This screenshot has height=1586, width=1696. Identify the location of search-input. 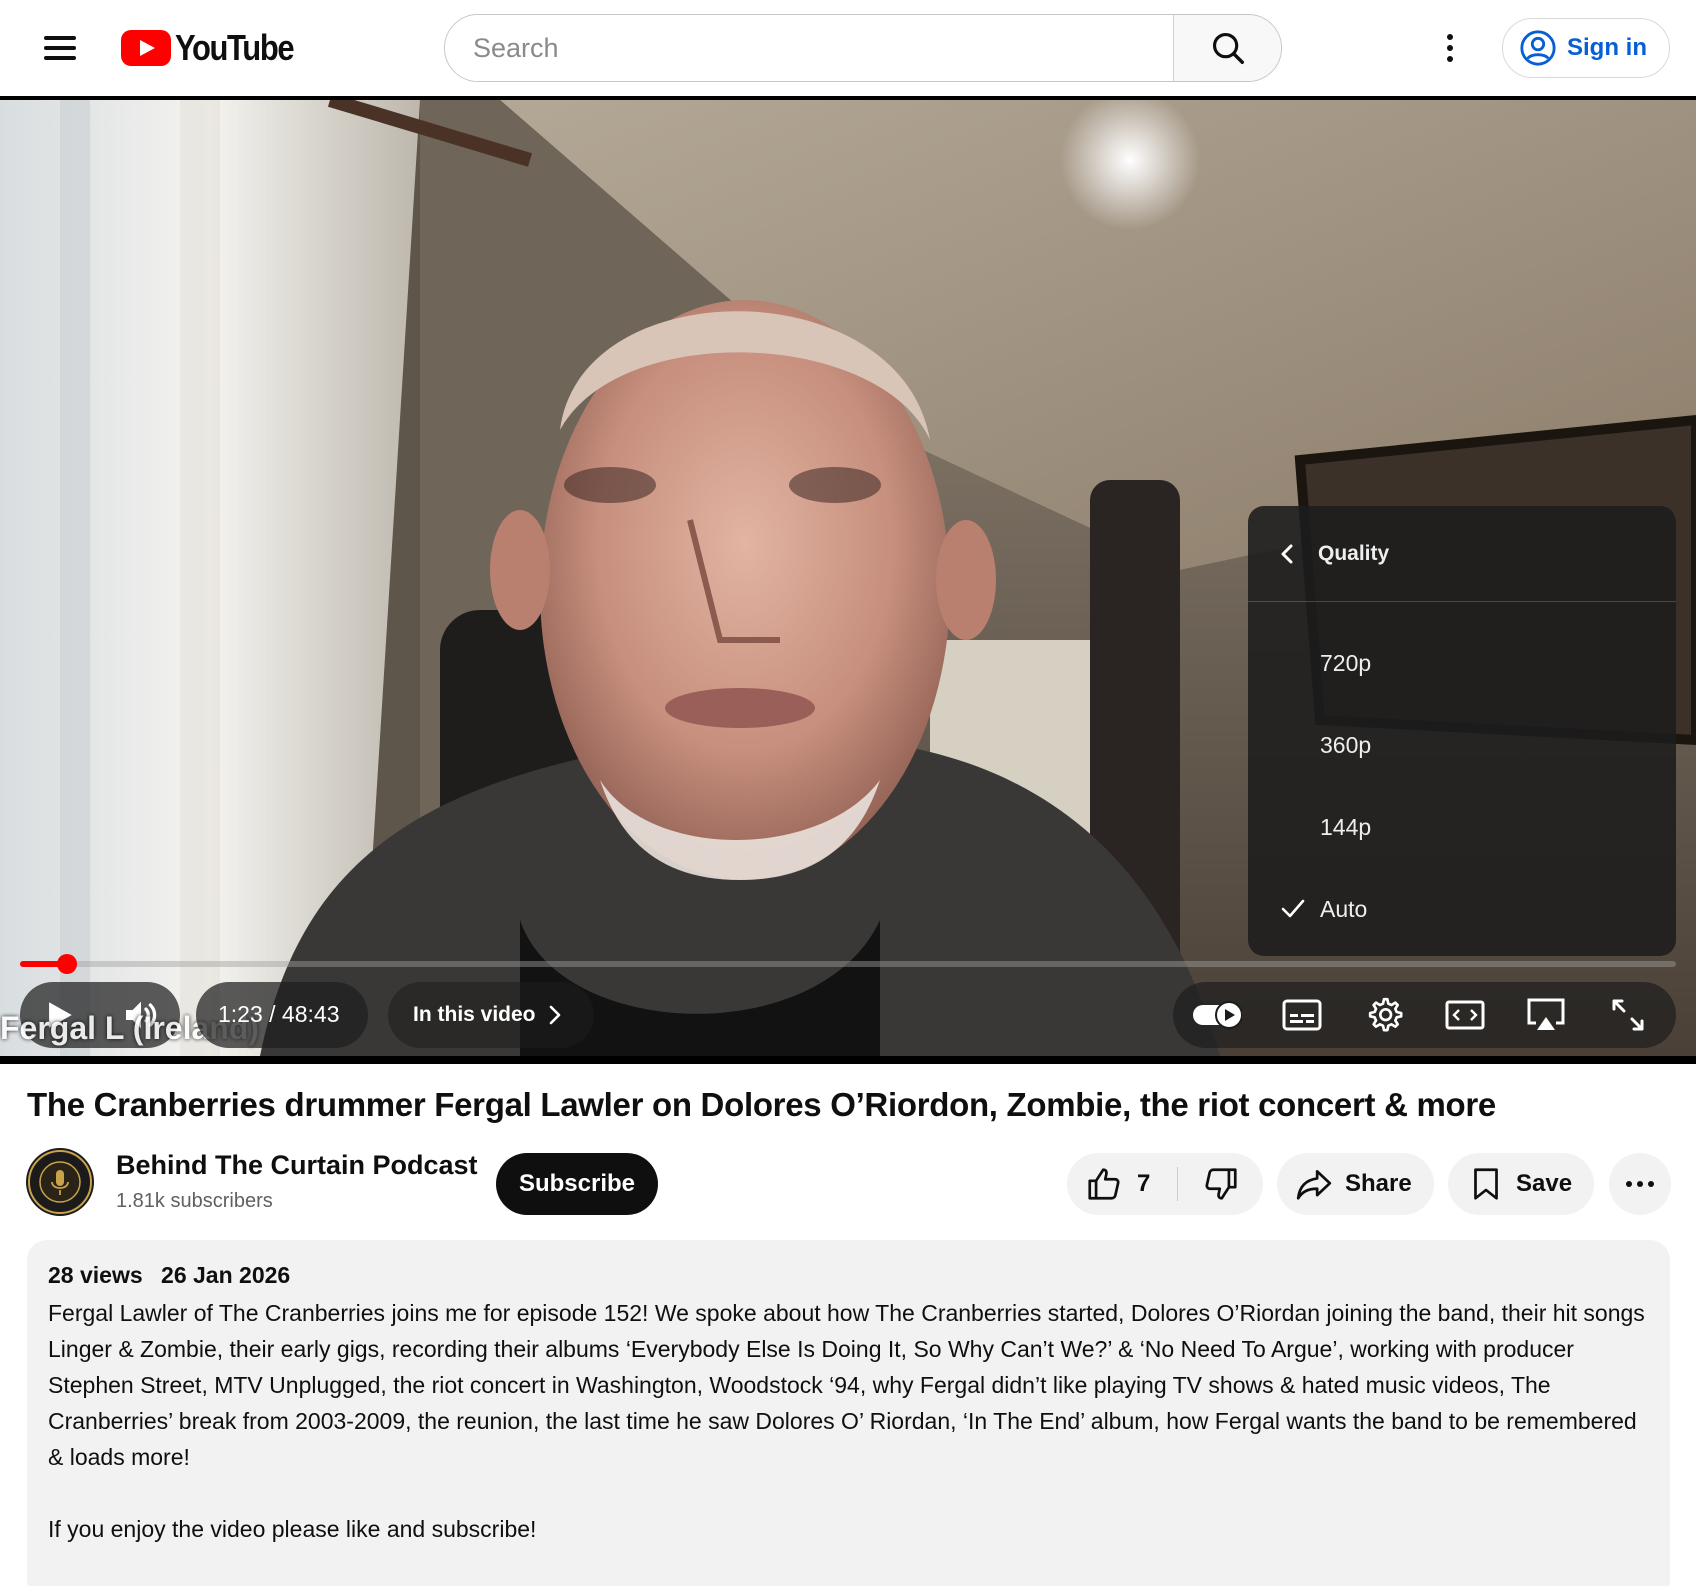
(809, 48).